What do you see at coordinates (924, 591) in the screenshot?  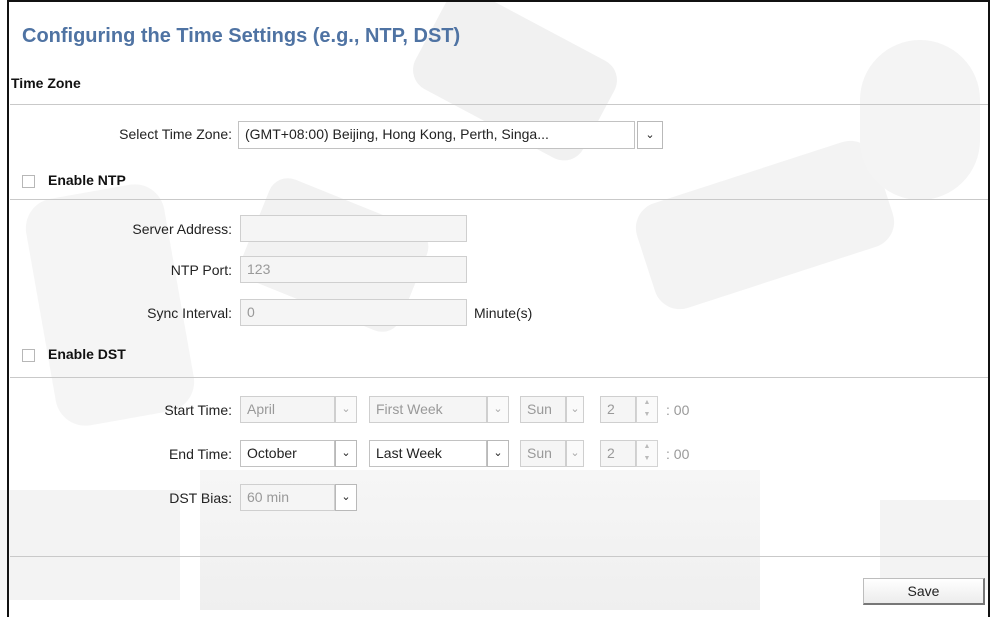 I see `save-button: Save` at bounding box center [924, 591].